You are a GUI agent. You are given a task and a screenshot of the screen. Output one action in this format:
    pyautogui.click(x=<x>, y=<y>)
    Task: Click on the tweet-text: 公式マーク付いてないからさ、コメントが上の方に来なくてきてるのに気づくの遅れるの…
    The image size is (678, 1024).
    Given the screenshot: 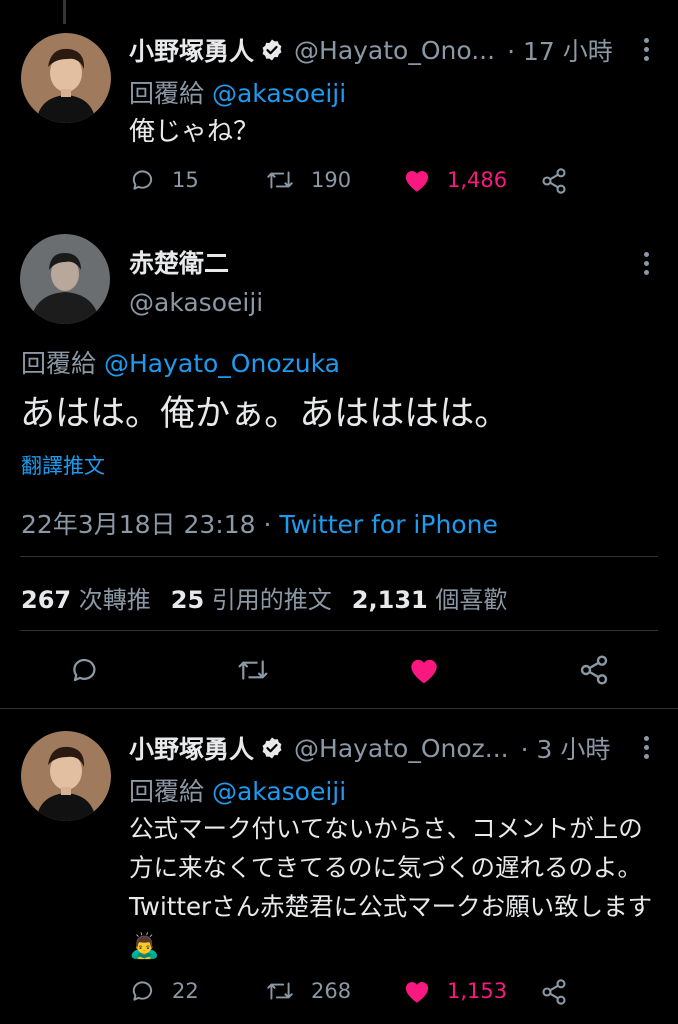 What is the action you would take?
    pyautogui.click(x=391, y=887)
    